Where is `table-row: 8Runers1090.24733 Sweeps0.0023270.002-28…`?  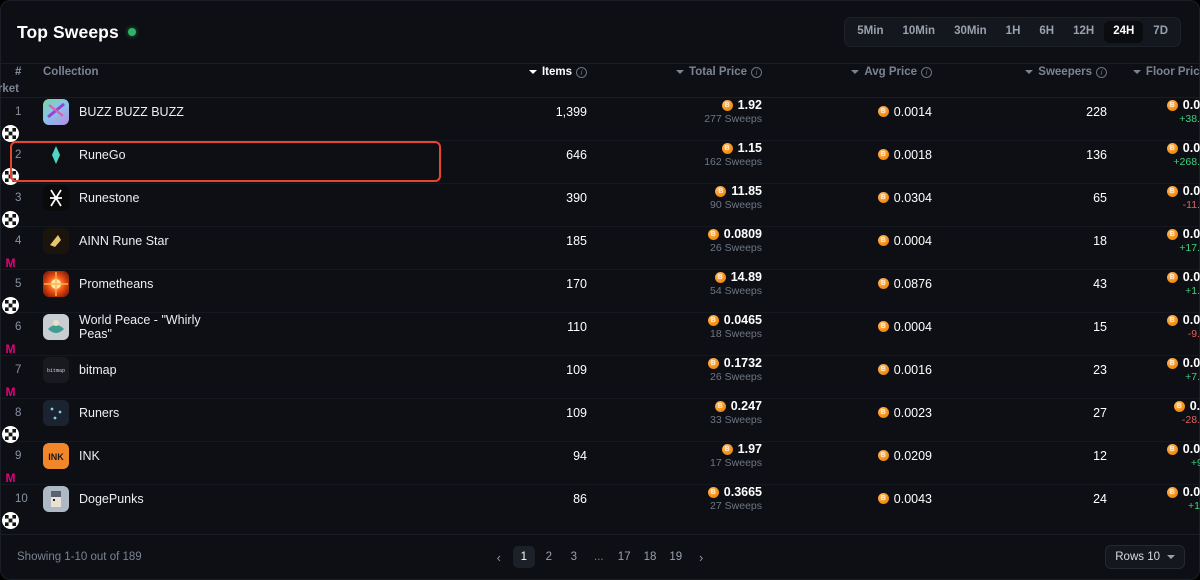 table-row: 8Runers1090.24733 Sweeps0.0023270.002-28… is located at coordinates (600, 421).